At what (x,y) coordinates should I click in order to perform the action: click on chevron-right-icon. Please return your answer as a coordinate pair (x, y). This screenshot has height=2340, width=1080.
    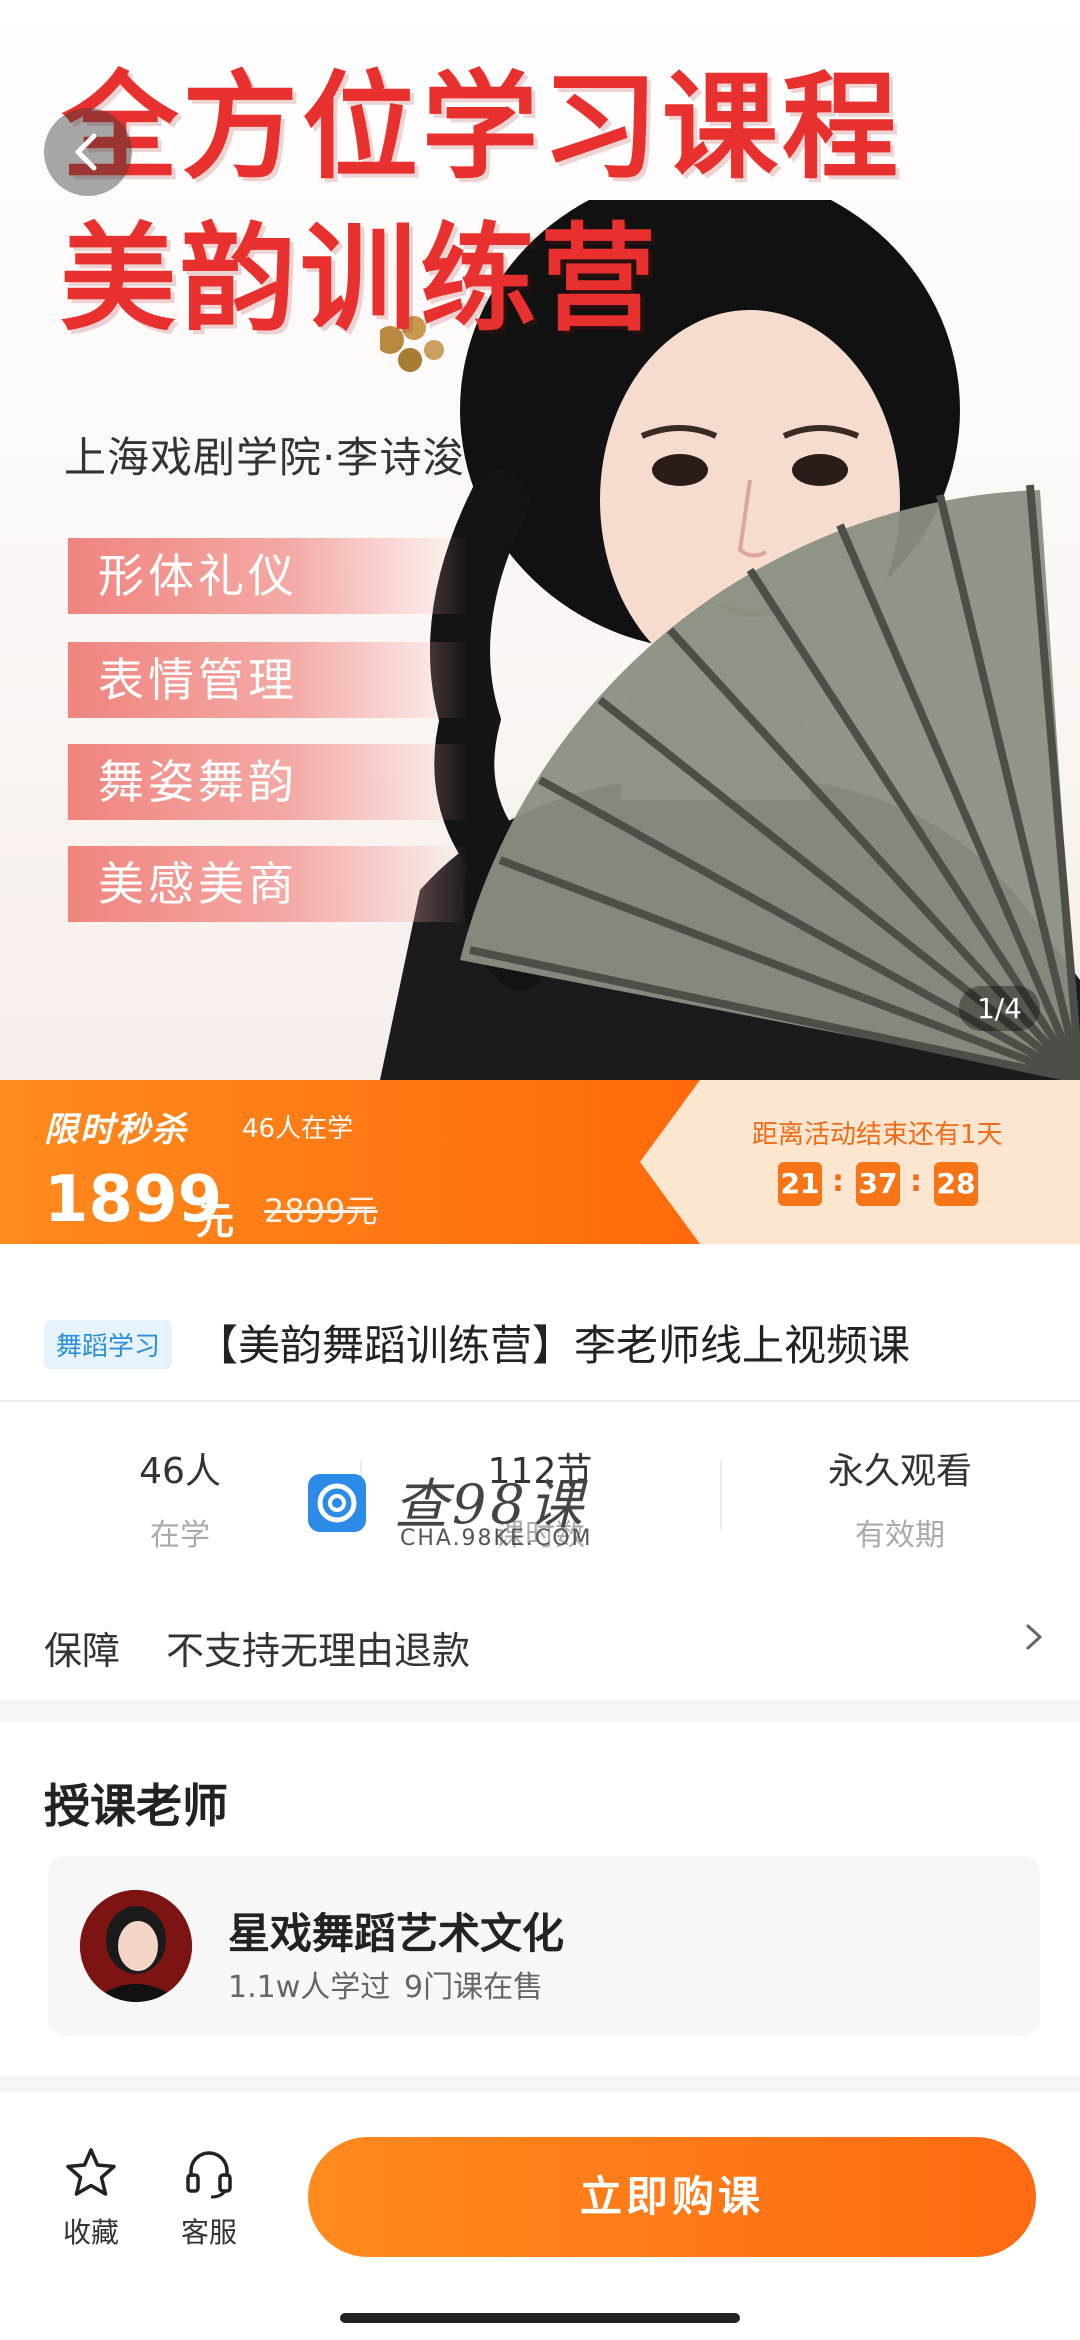
    Looking at the image, I should click on (1034, 1637).